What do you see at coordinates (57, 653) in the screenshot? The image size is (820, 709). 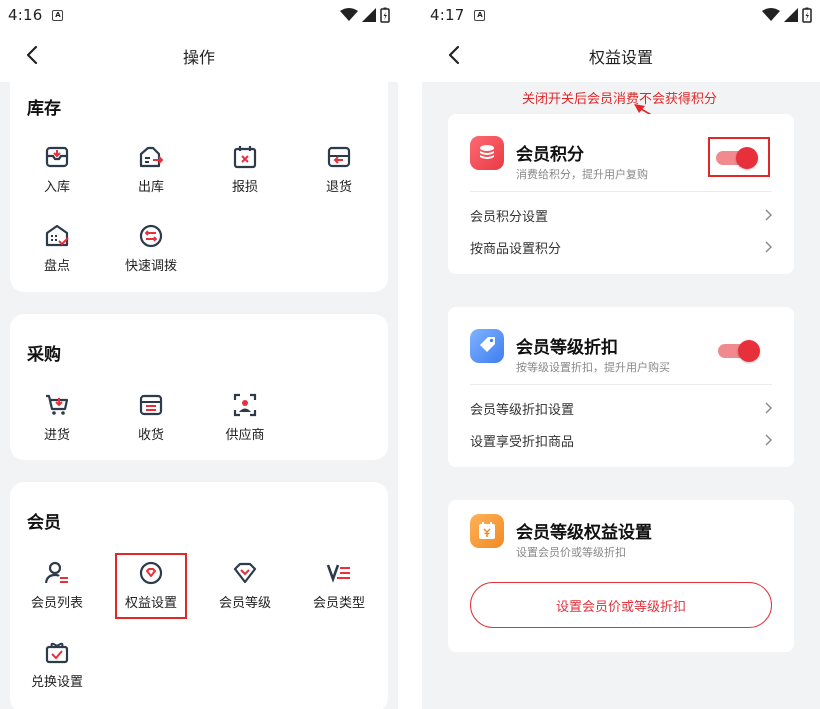 I see `gift-check-icon` at bounding box center [57, 653].